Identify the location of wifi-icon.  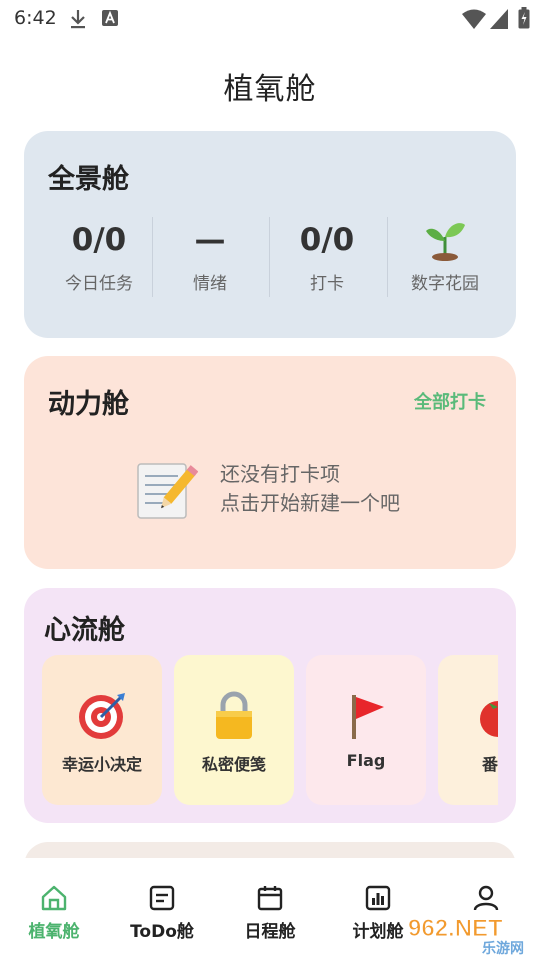
(474, 21).